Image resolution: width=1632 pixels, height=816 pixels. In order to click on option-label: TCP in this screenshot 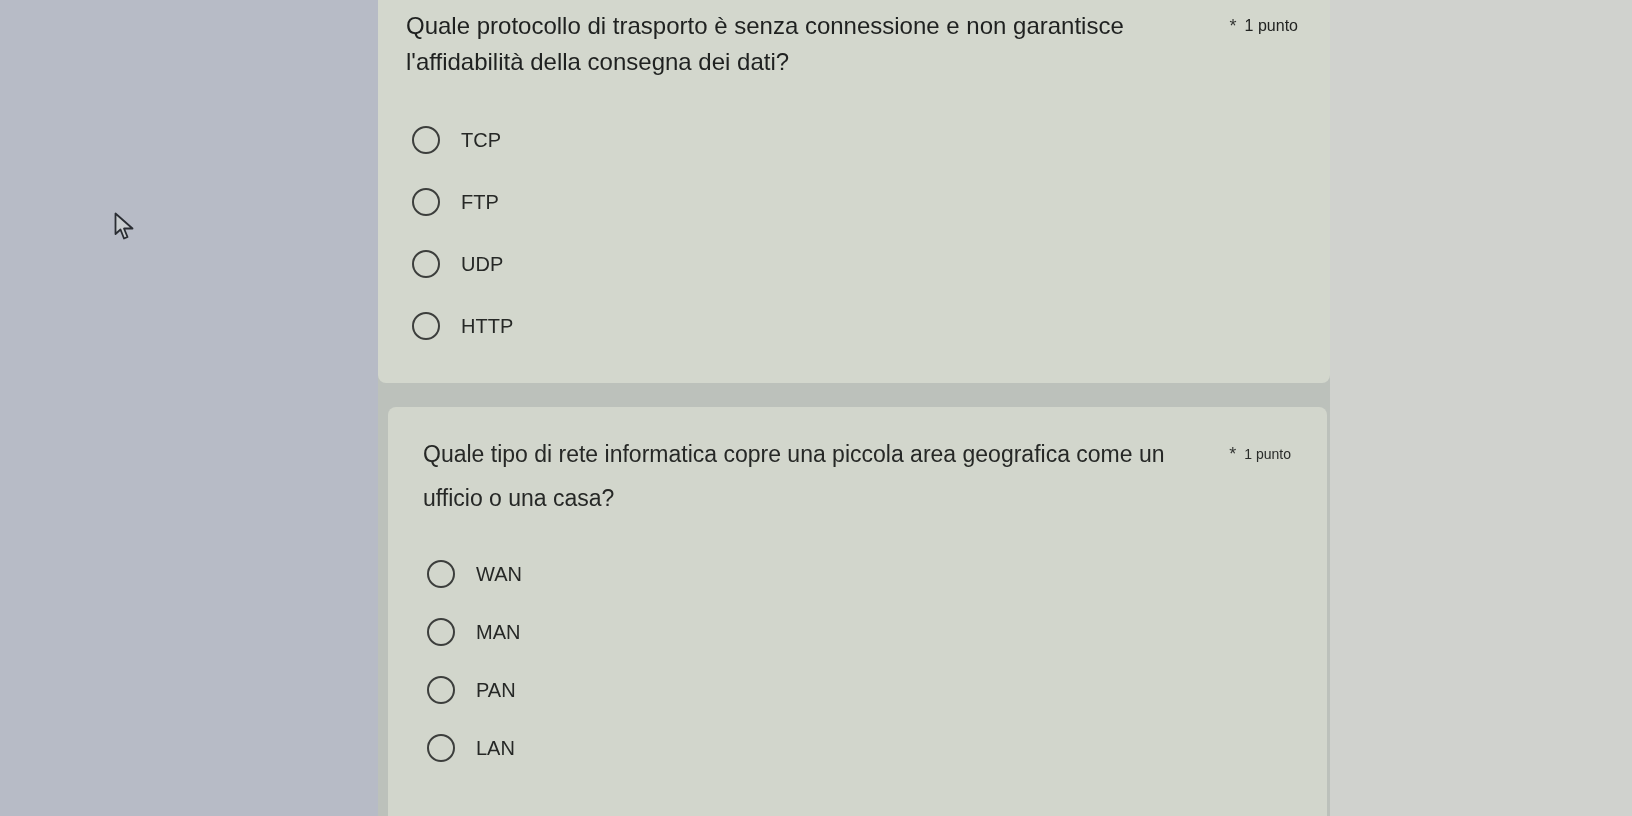, I will do `click(481, 140)`.